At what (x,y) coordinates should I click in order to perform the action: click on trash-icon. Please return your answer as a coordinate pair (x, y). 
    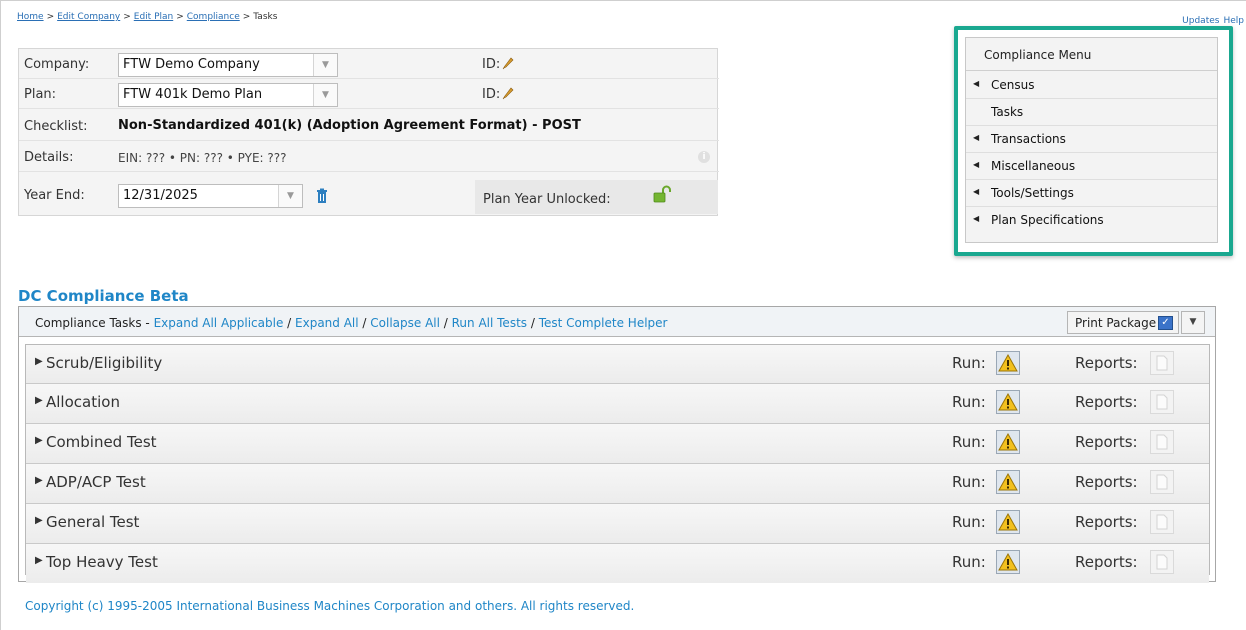
    Looking at the image, I should click on (322, 196).